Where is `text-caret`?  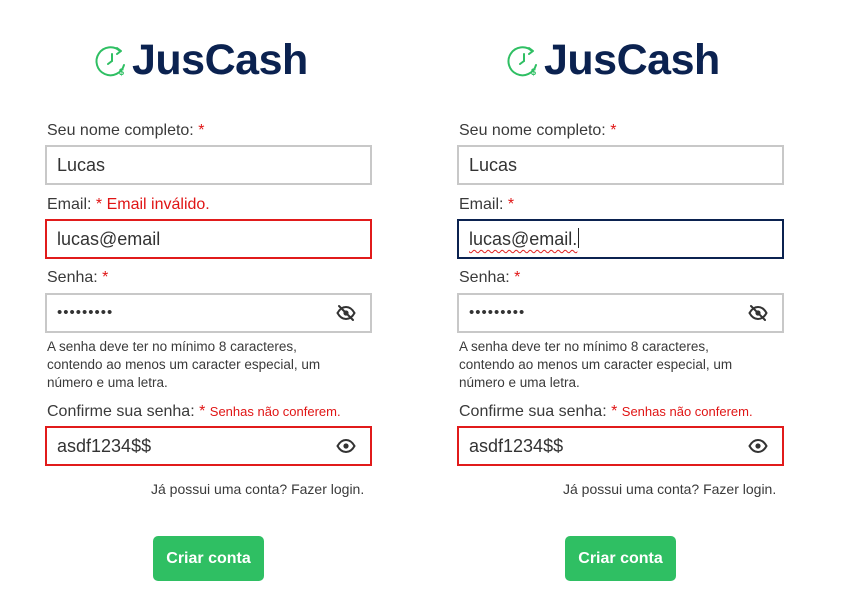 text-caret is located at coordinates (579, 238).